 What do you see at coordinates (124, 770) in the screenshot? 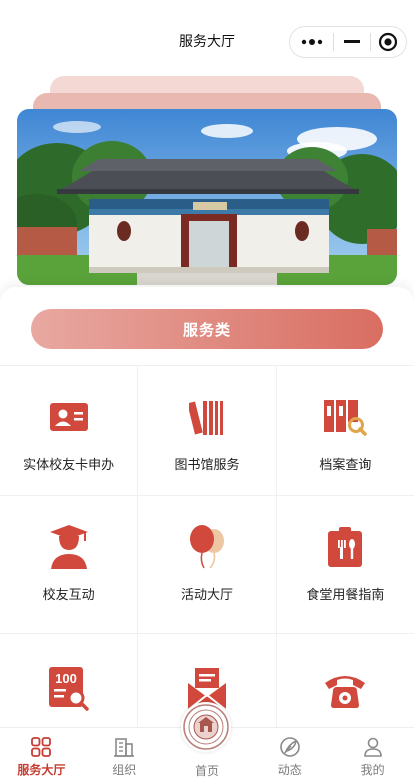
I see `tab-label: 组织` at bounding box center [124, 770].